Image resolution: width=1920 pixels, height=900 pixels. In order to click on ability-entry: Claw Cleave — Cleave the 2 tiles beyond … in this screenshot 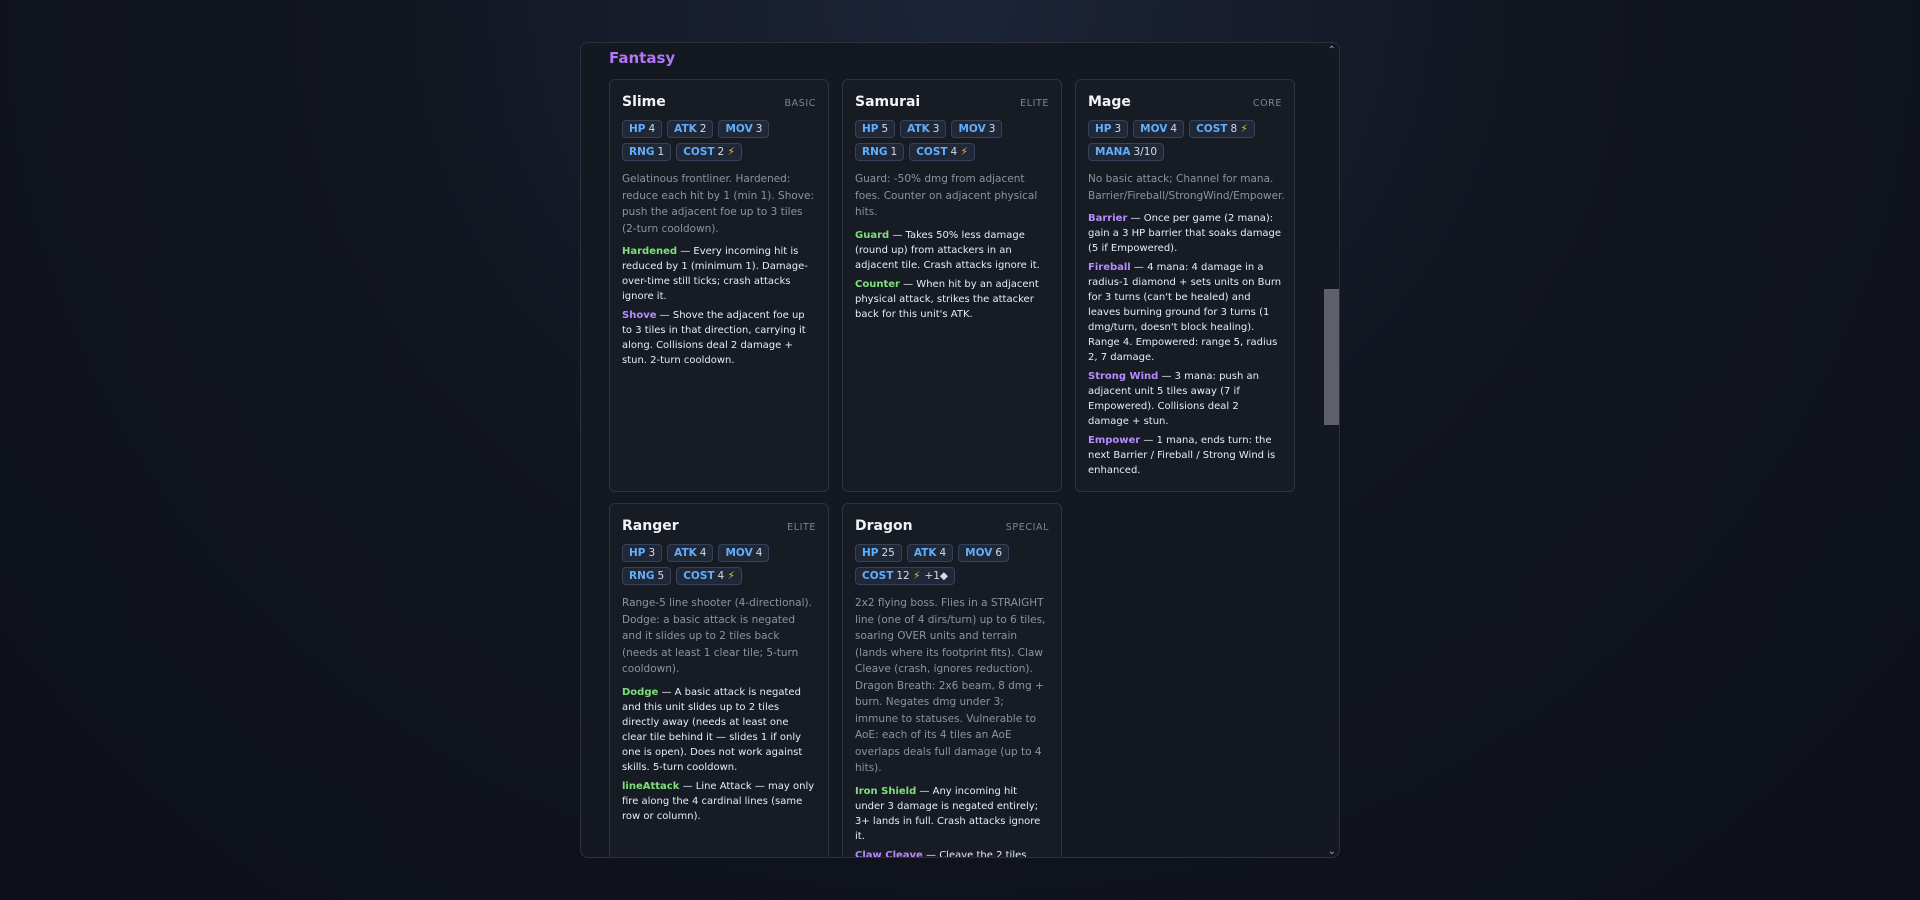, I will do `click(952, 853)`.